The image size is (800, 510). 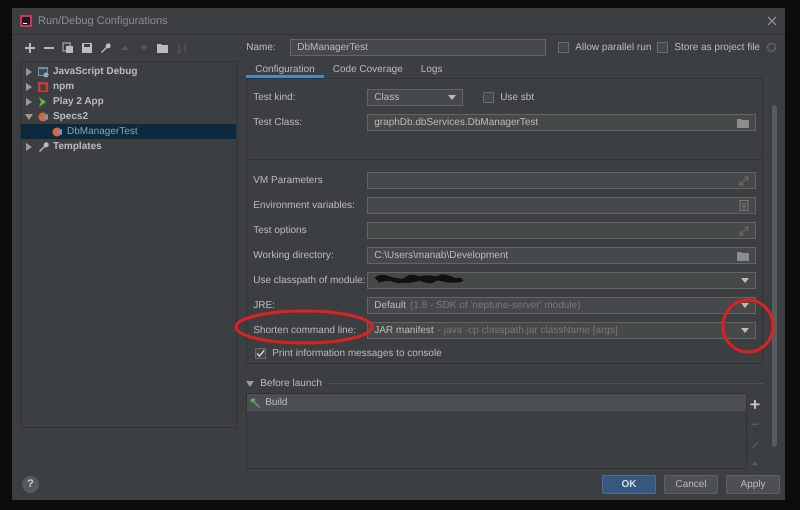 What do you see at coordinates (496, 402) in the screenshot?
I see `list-item: Build` at bounding box center [496, 402].